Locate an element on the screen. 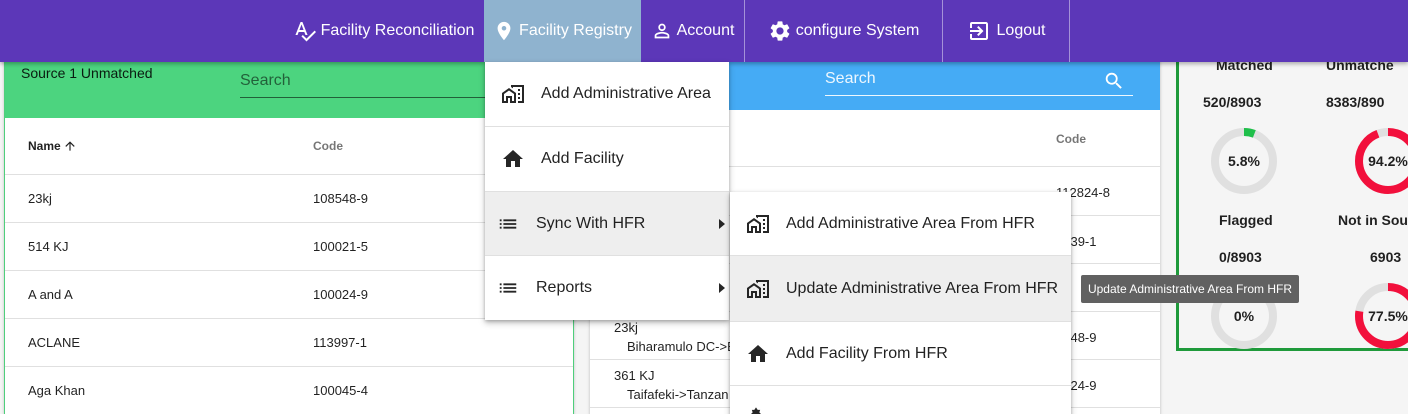 Image resolution: width=1408 pixels, height=414 pixels. nav-facility-reconciliation: Facility Reconciliation is located at coordinates (383, 31).